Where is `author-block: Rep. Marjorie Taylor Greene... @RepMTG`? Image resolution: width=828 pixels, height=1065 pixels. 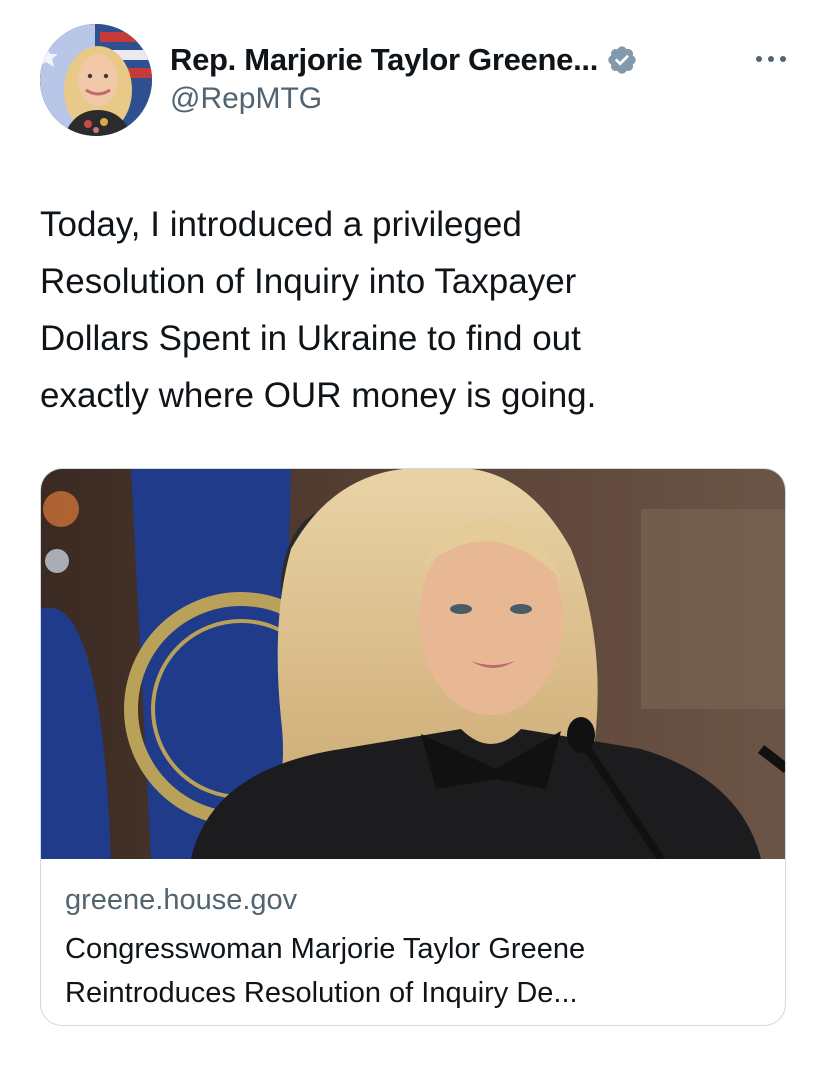
author-block: Rep. Marjorie Taylor Greene... @RepMTG is located at coordinates (404, 78).